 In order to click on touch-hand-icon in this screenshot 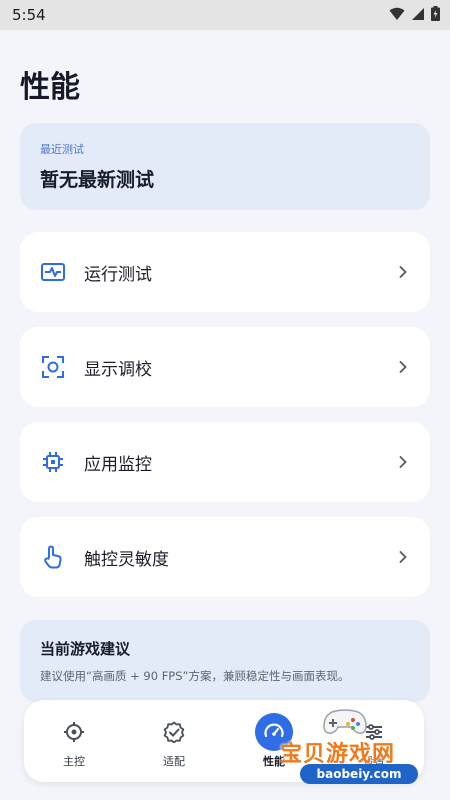, I will do `click(53, 557)`.